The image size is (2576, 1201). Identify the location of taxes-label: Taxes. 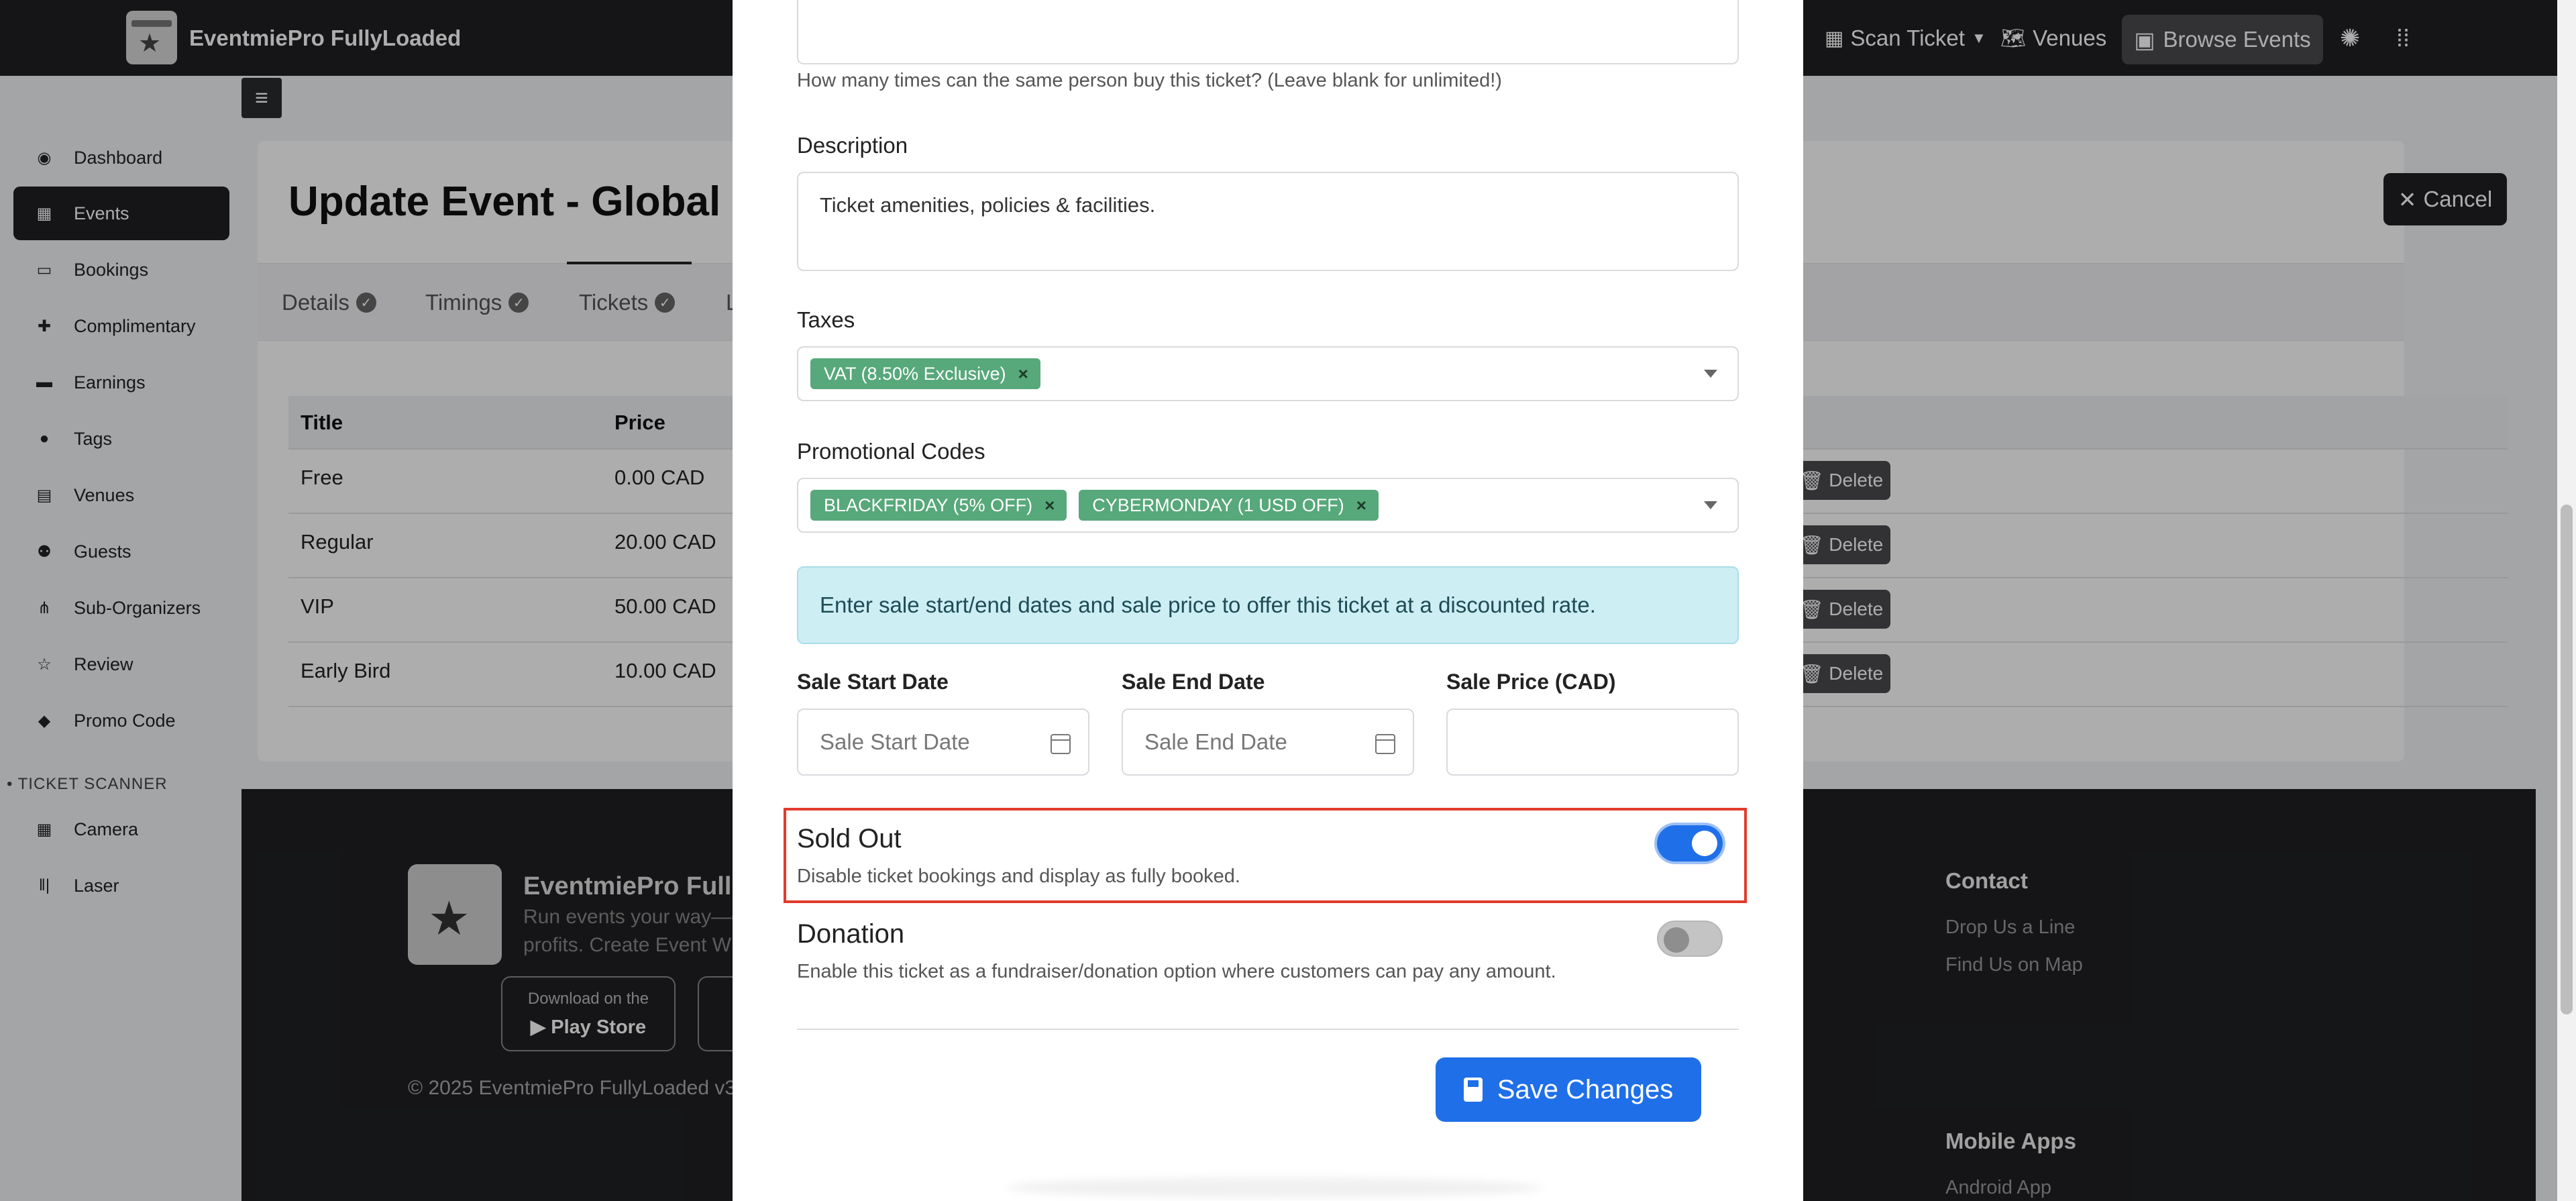
(826, 319).